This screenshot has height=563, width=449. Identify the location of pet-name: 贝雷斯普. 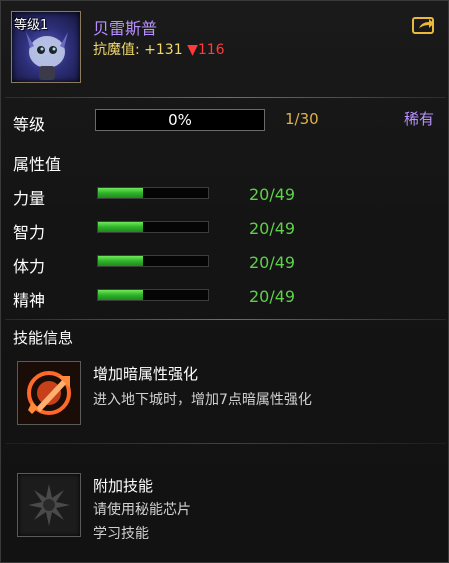
(125, 28).